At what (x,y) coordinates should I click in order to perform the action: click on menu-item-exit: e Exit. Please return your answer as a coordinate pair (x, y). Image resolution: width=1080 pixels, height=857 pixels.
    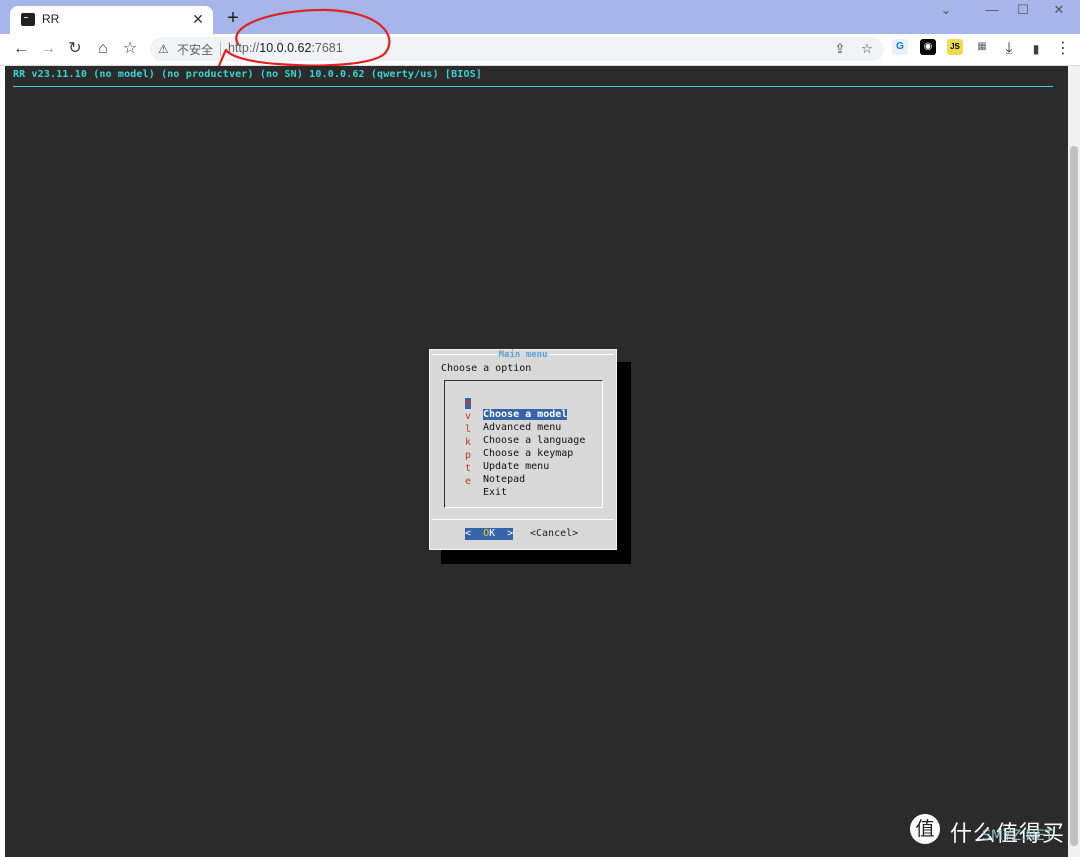
    Looking at the image, I should click on (520, 481).